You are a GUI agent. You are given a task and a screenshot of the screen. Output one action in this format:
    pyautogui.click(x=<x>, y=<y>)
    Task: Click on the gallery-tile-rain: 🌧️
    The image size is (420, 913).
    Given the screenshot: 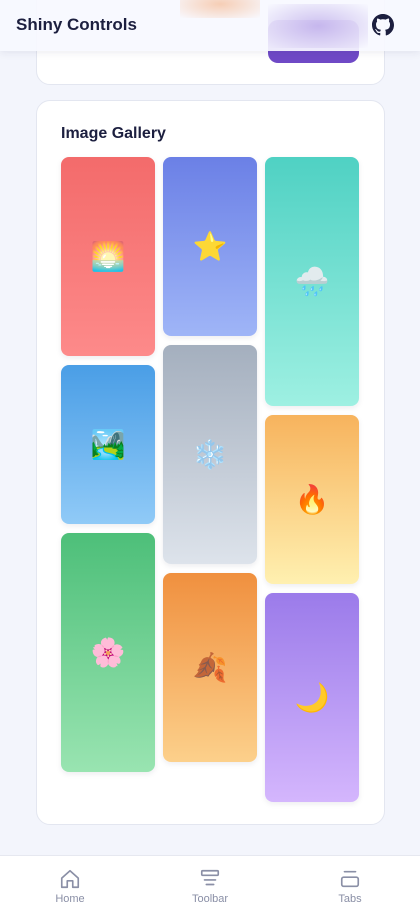 What is the action you would take?
    pyautogui.click(x=312, y=281)
    